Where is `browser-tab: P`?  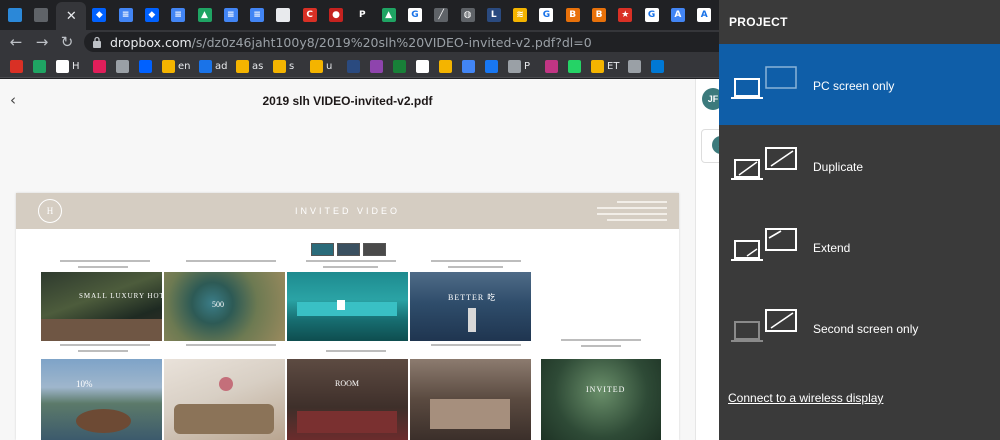 browser-tab: P is located at coordinates (362, 15).